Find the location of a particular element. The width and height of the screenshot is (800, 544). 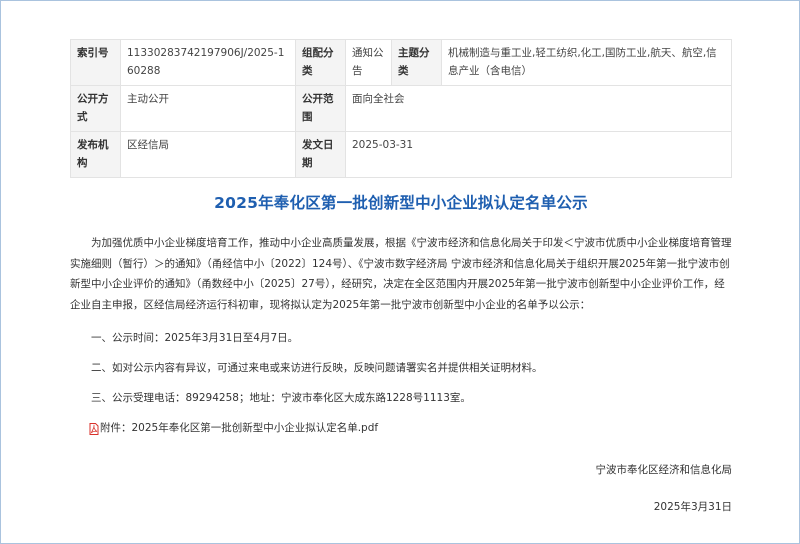

metadata-row: 公开方式 主动公开 公开范围 面向全社会 is located at coordinates (401, 108).